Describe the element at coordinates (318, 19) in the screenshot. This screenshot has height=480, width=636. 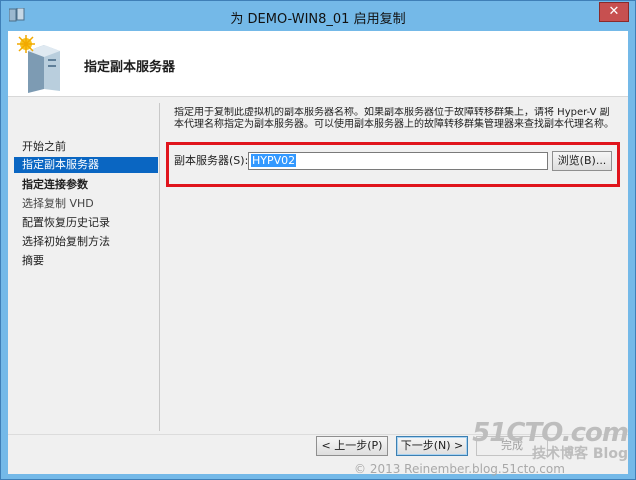
I see `window-title: 为 DEMO-WIN8_01 启用复制` at that location.